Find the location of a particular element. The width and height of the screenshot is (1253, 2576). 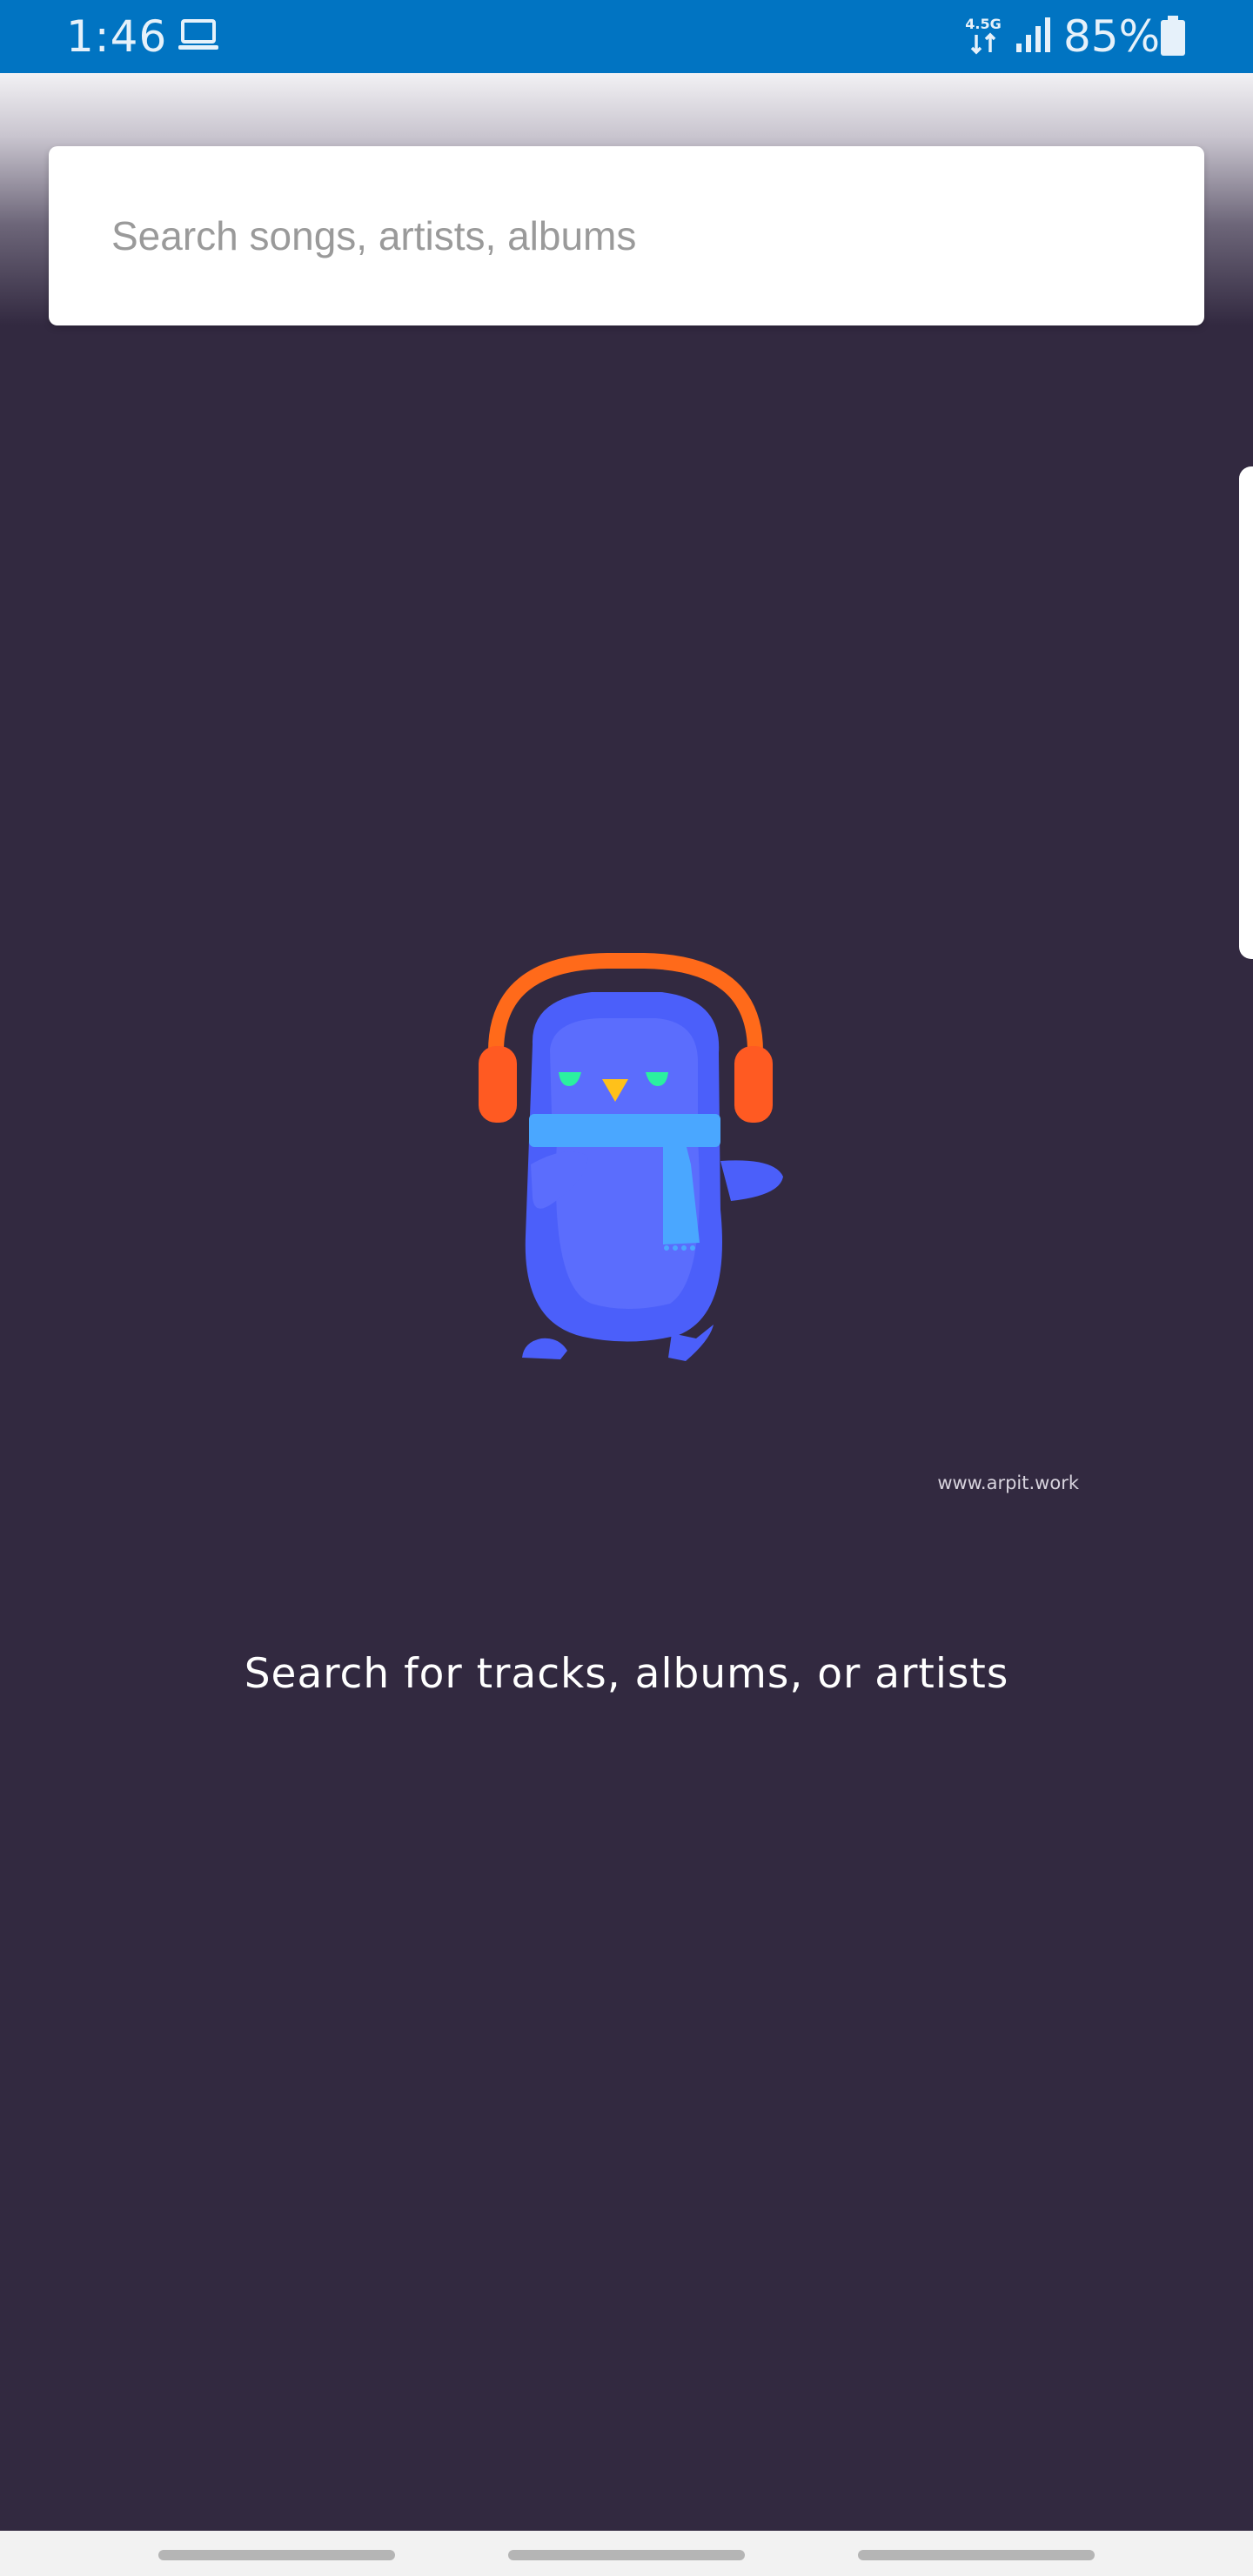

empty-state-message: Search for tracks, albums, or artists is located at coordinates (626, 1674).